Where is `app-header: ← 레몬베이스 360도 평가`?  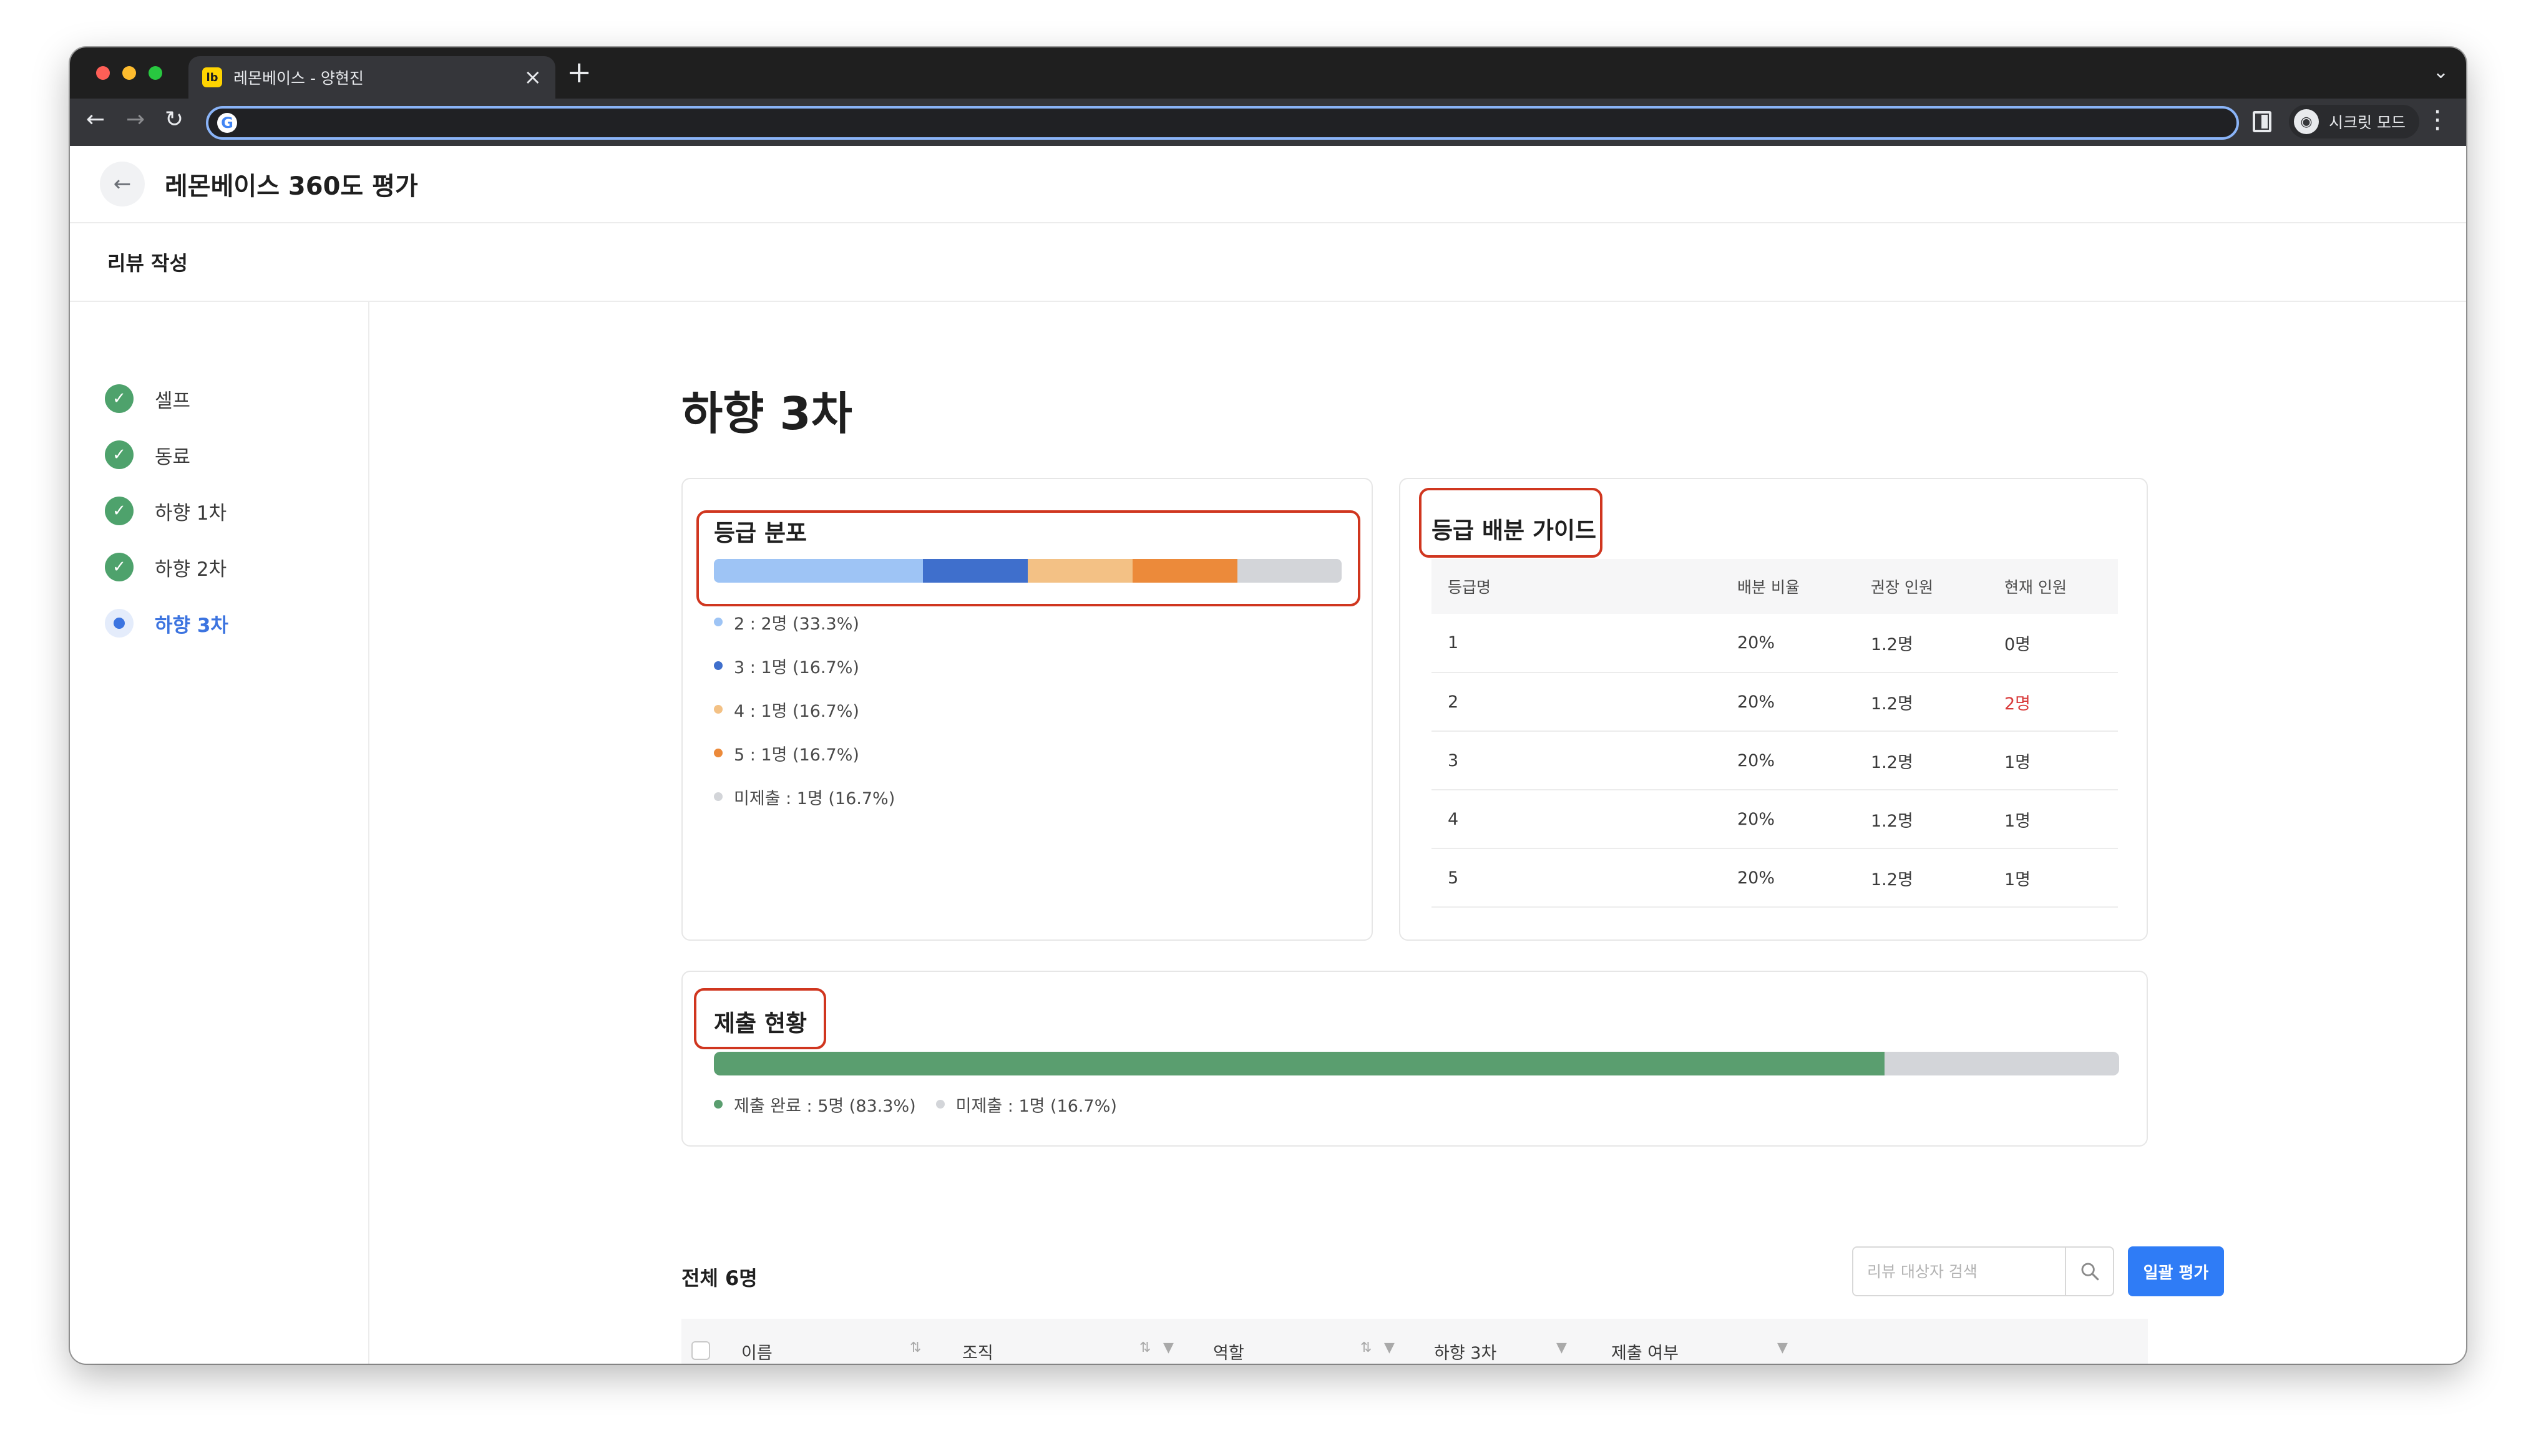 app-header: ← 레몬베이스 360도 평가 is located at coordinates (1268, 184).